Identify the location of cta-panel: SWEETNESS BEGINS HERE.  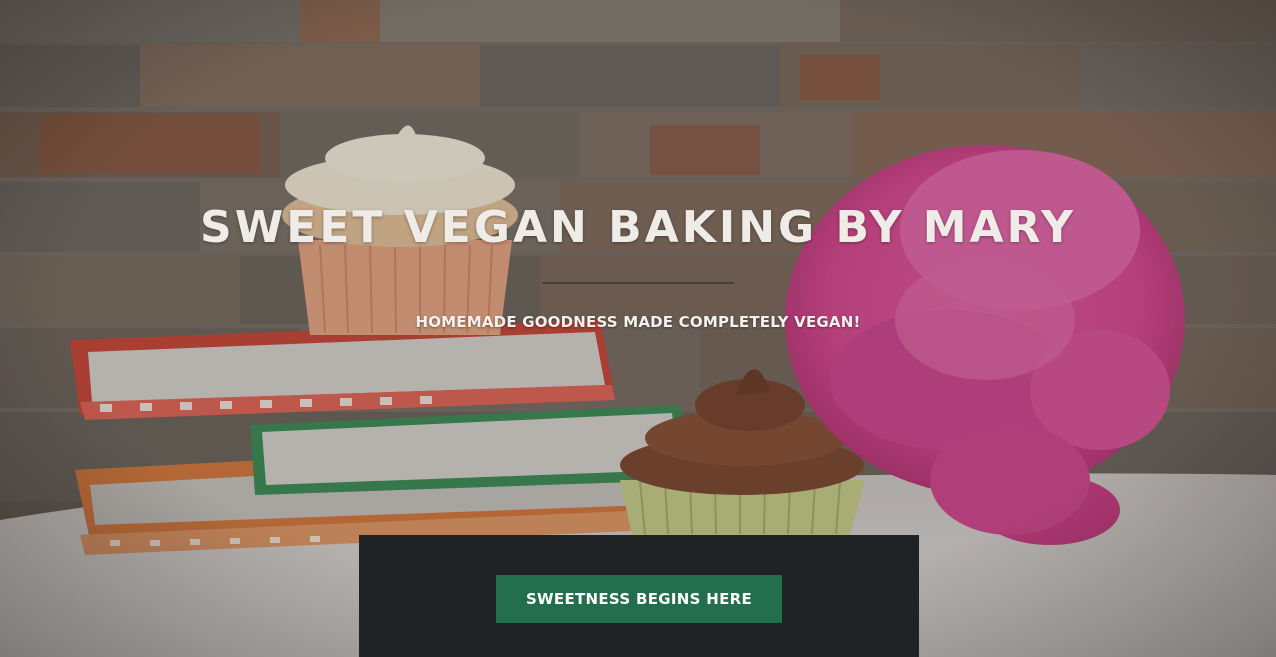
(639, 596).